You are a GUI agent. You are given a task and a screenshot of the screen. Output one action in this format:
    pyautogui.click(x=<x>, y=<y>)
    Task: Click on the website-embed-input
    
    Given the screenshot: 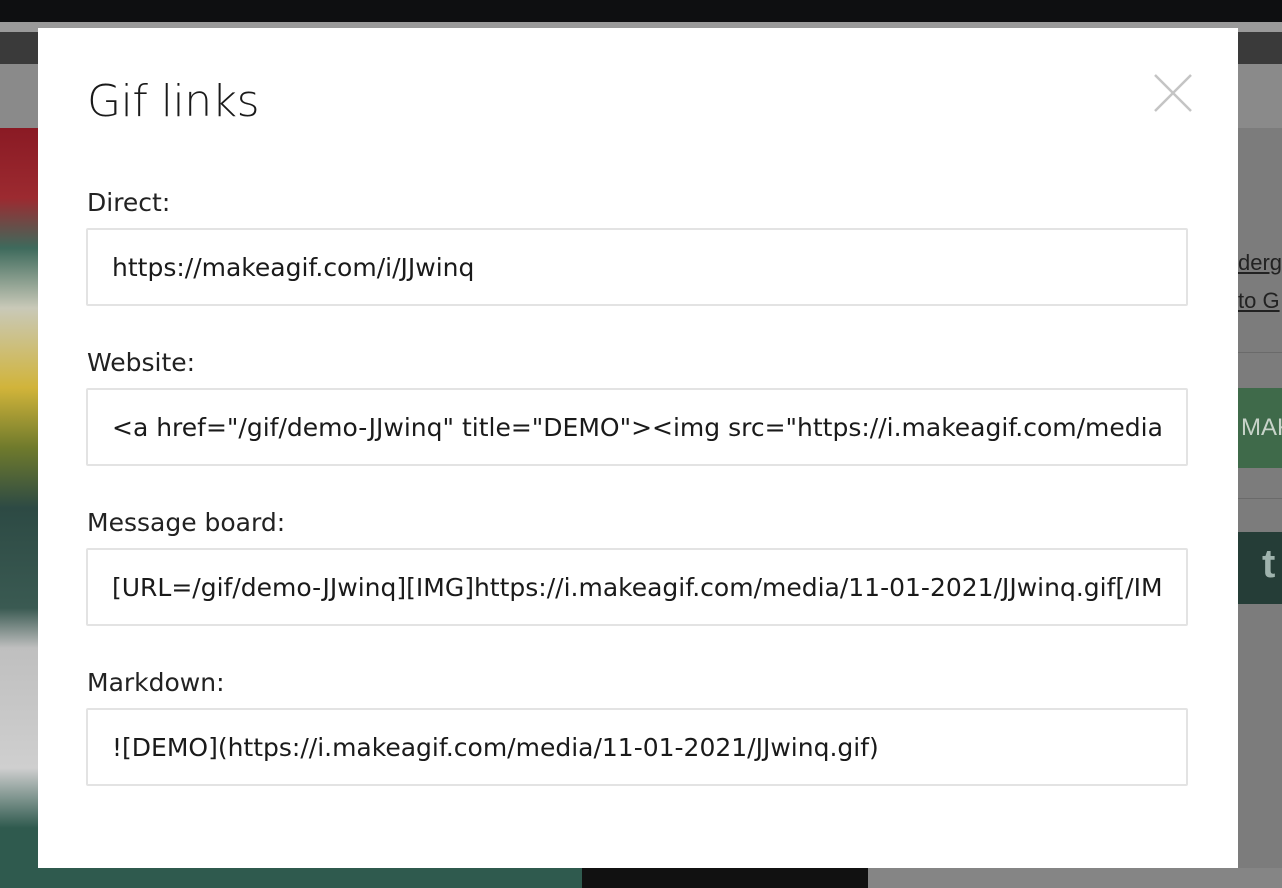 What is the action you would take?
    pyautogui.click(x=637, y=427)
    